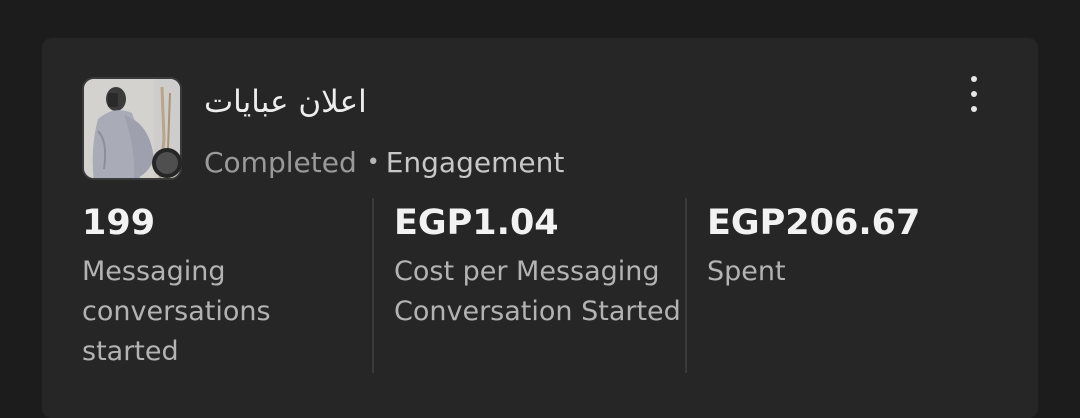  Describe the element at coordinates (167, 163) in the screenshot. I see `status-dot-icon` at that location.